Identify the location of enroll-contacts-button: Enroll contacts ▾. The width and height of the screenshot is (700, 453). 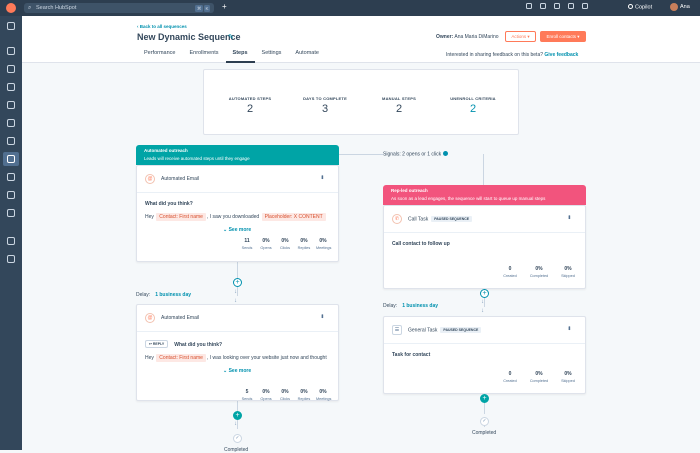
(563, 36).